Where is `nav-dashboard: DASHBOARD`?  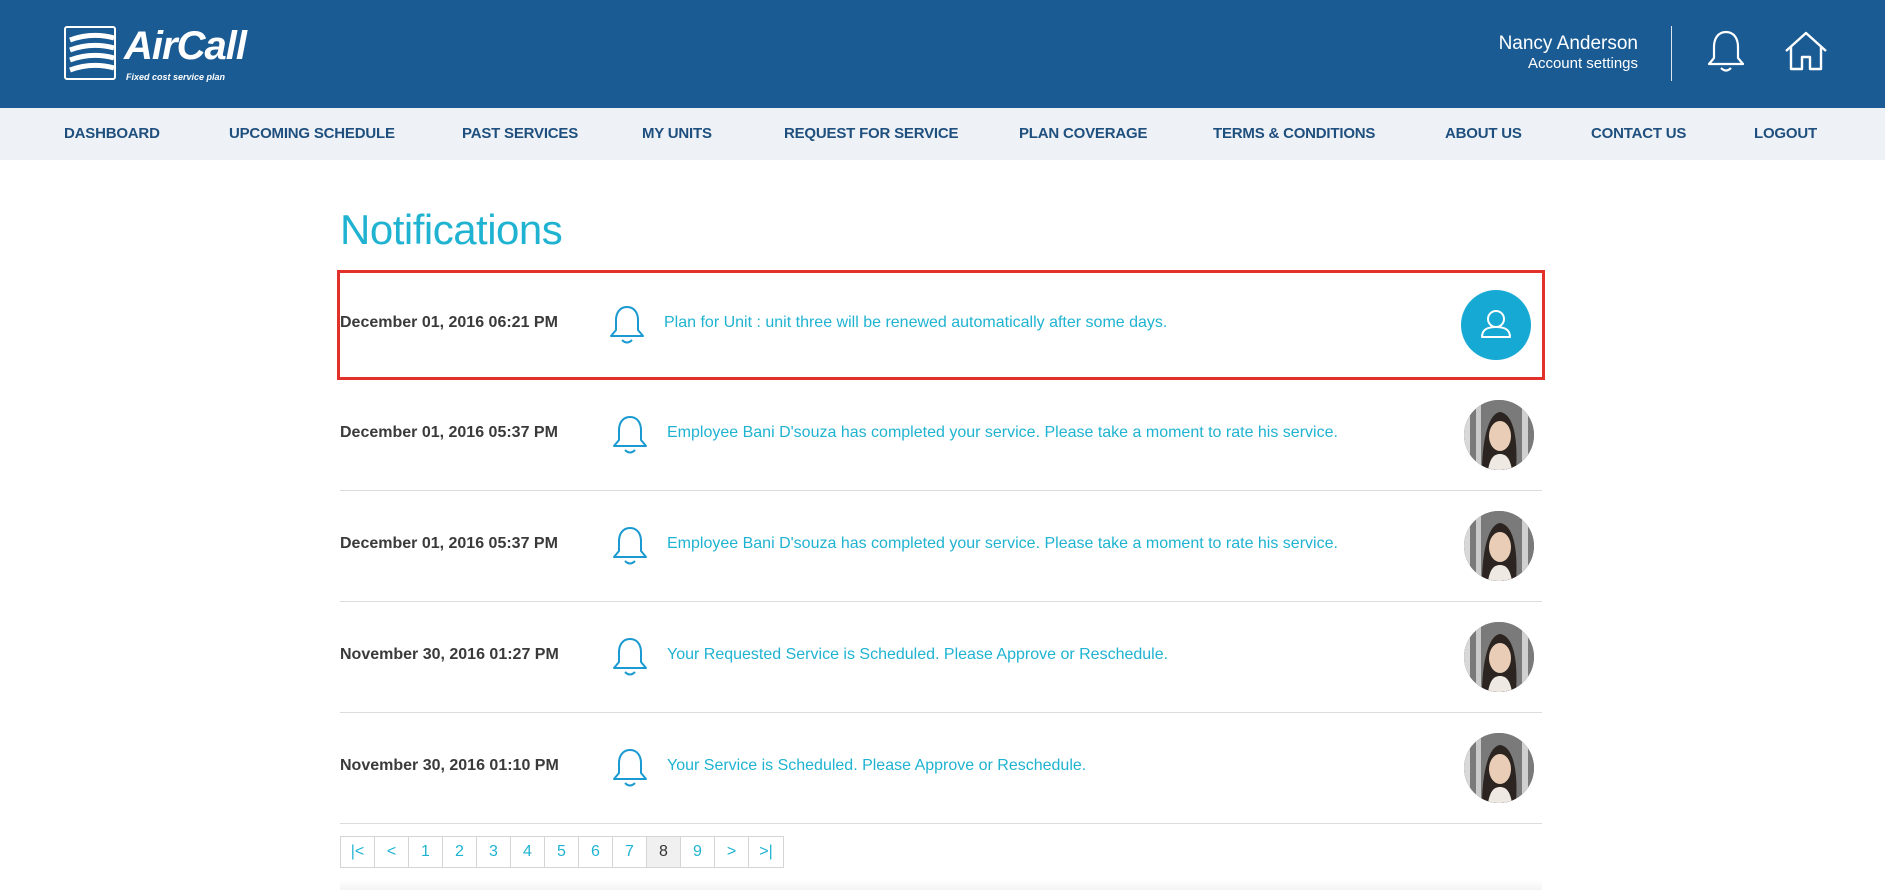
nav-dashboard: DASHBOARD is located at coordinates (112, 134).